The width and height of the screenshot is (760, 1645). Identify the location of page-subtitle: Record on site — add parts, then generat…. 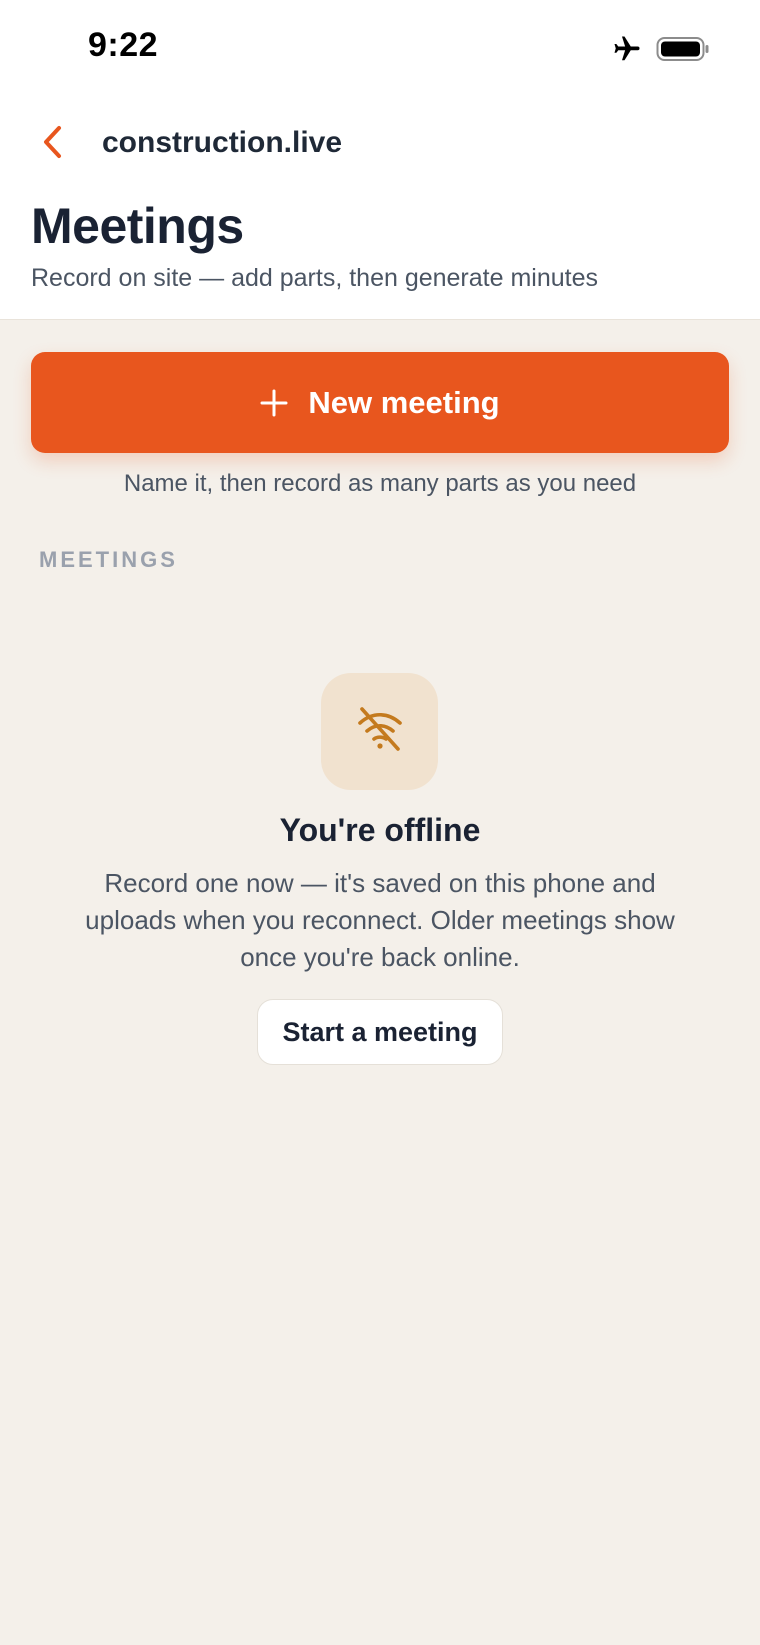
(314, 278).